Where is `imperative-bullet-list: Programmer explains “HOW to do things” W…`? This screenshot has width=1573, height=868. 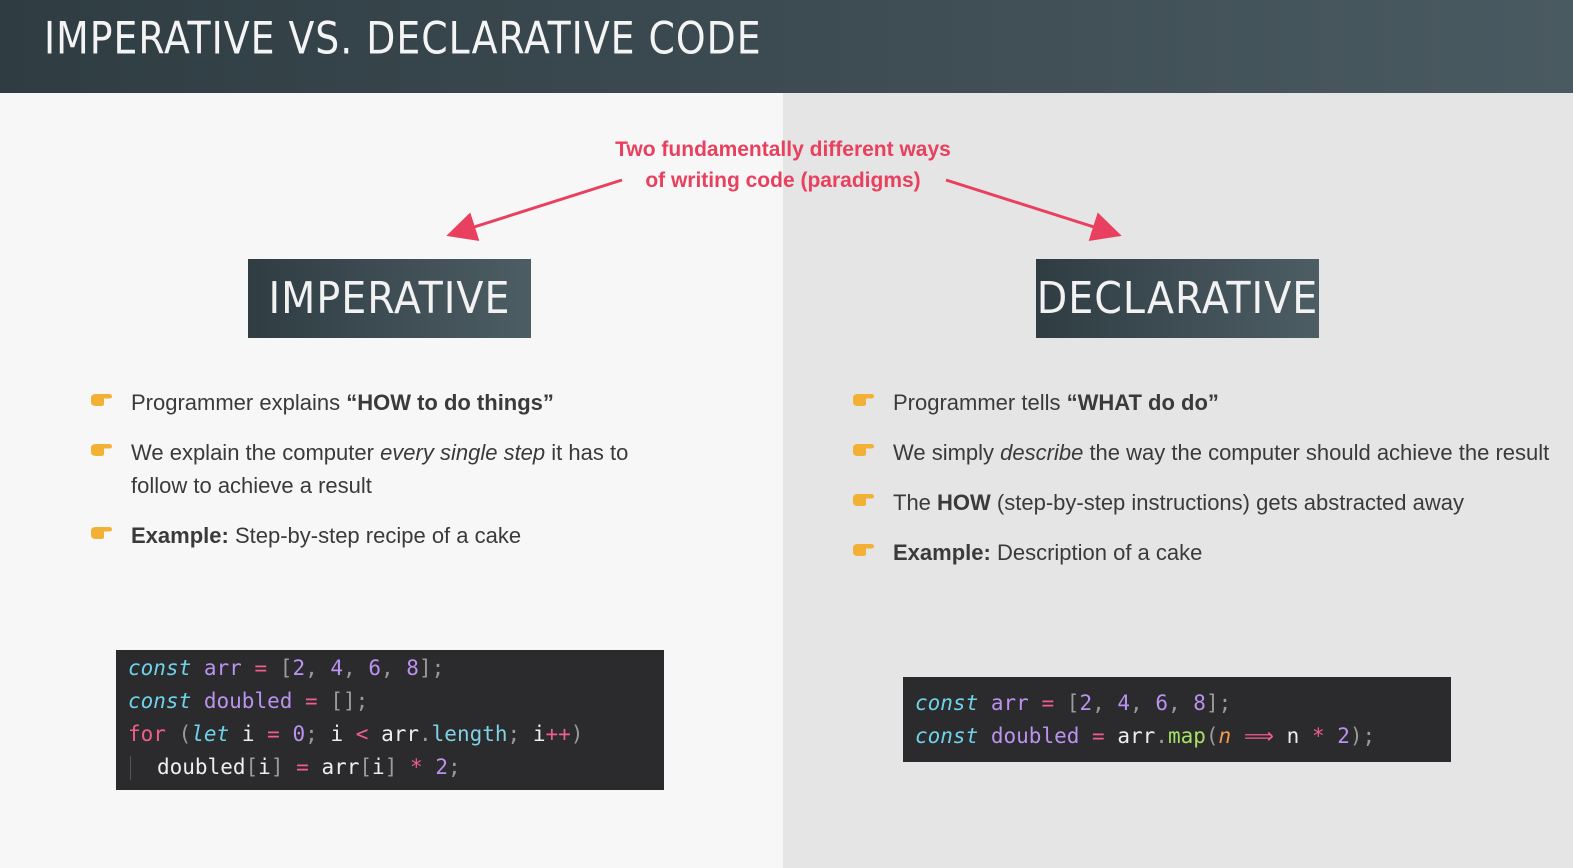
imperative-bullet-list: Programmer explains “HOW to do things” W… is located at coordinates (389, 477).